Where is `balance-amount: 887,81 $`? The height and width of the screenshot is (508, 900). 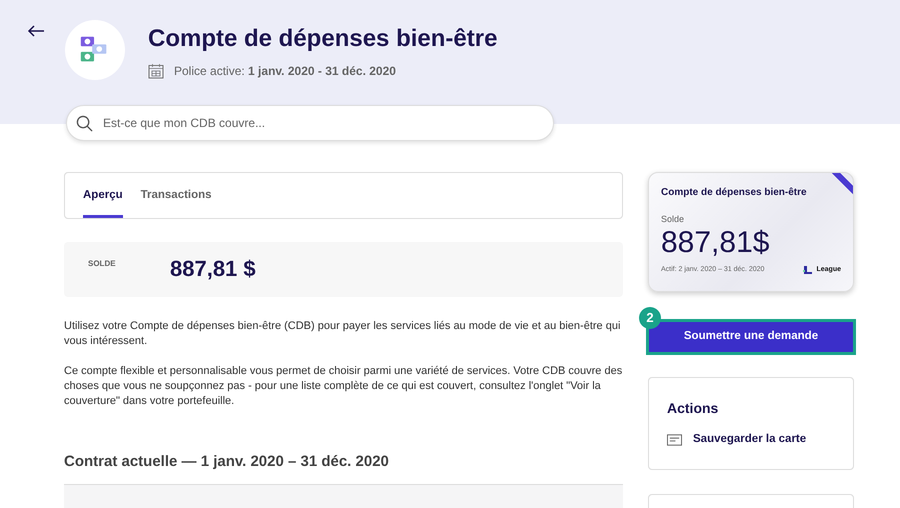 balance-amount: 887,81 $ is located at coordinates (213, 269).